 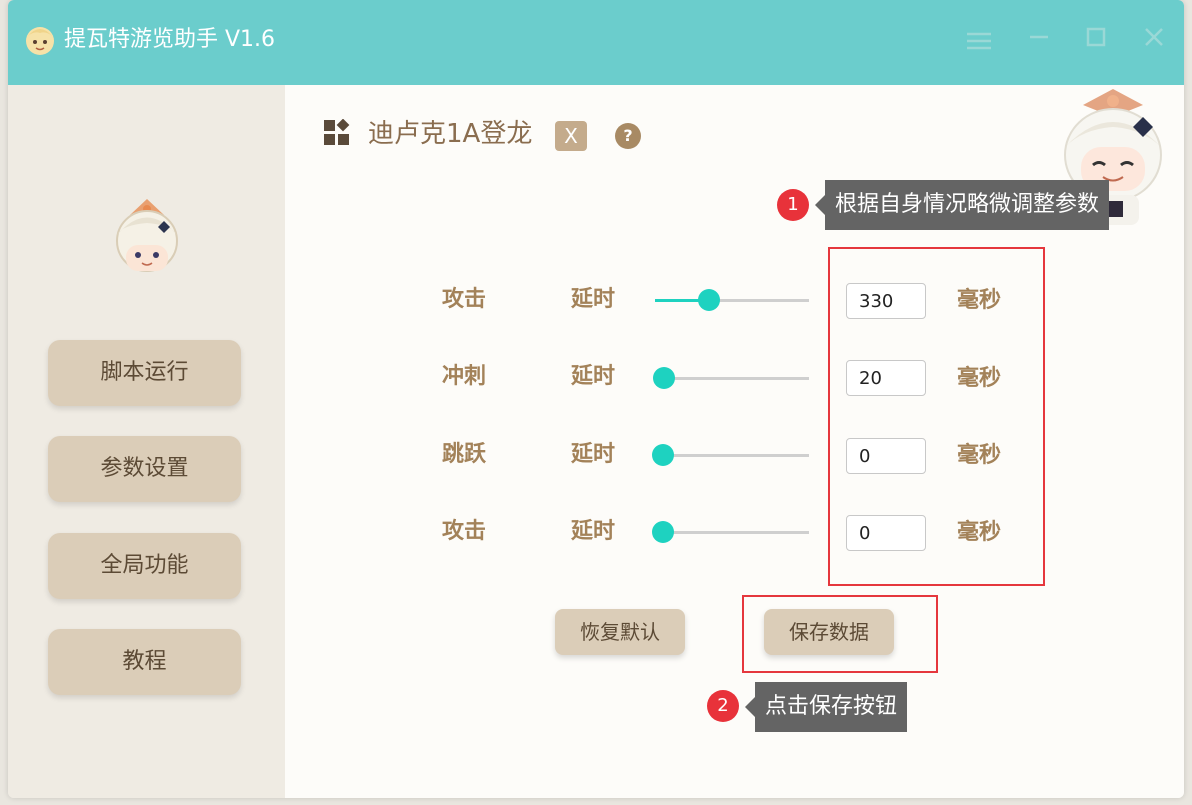 I want to click on attack2-delay-slider, so click(x=730, y=532).